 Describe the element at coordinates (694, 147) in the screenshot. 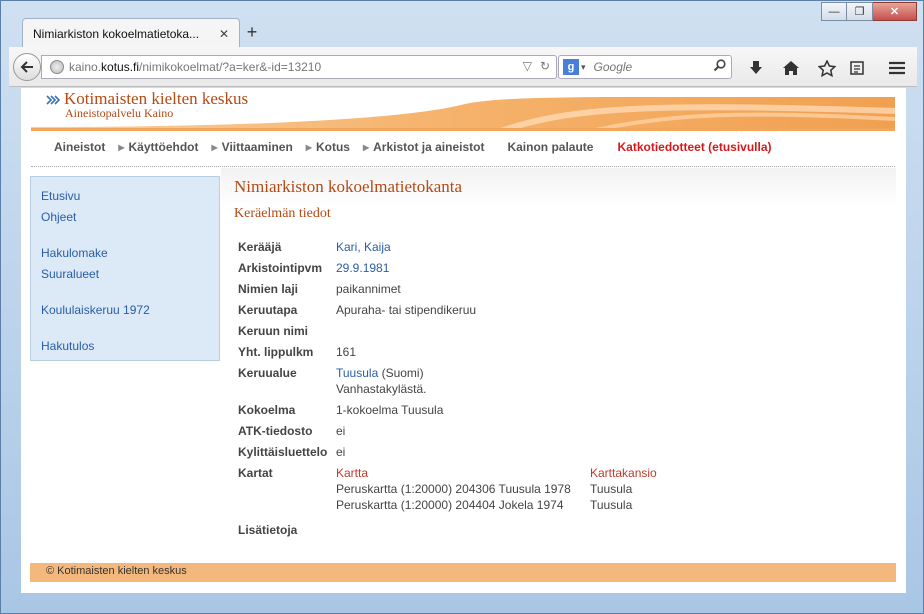

I see `nav-katkotiedotteet: Katkotiedotteet (etusivulla)` at that location.